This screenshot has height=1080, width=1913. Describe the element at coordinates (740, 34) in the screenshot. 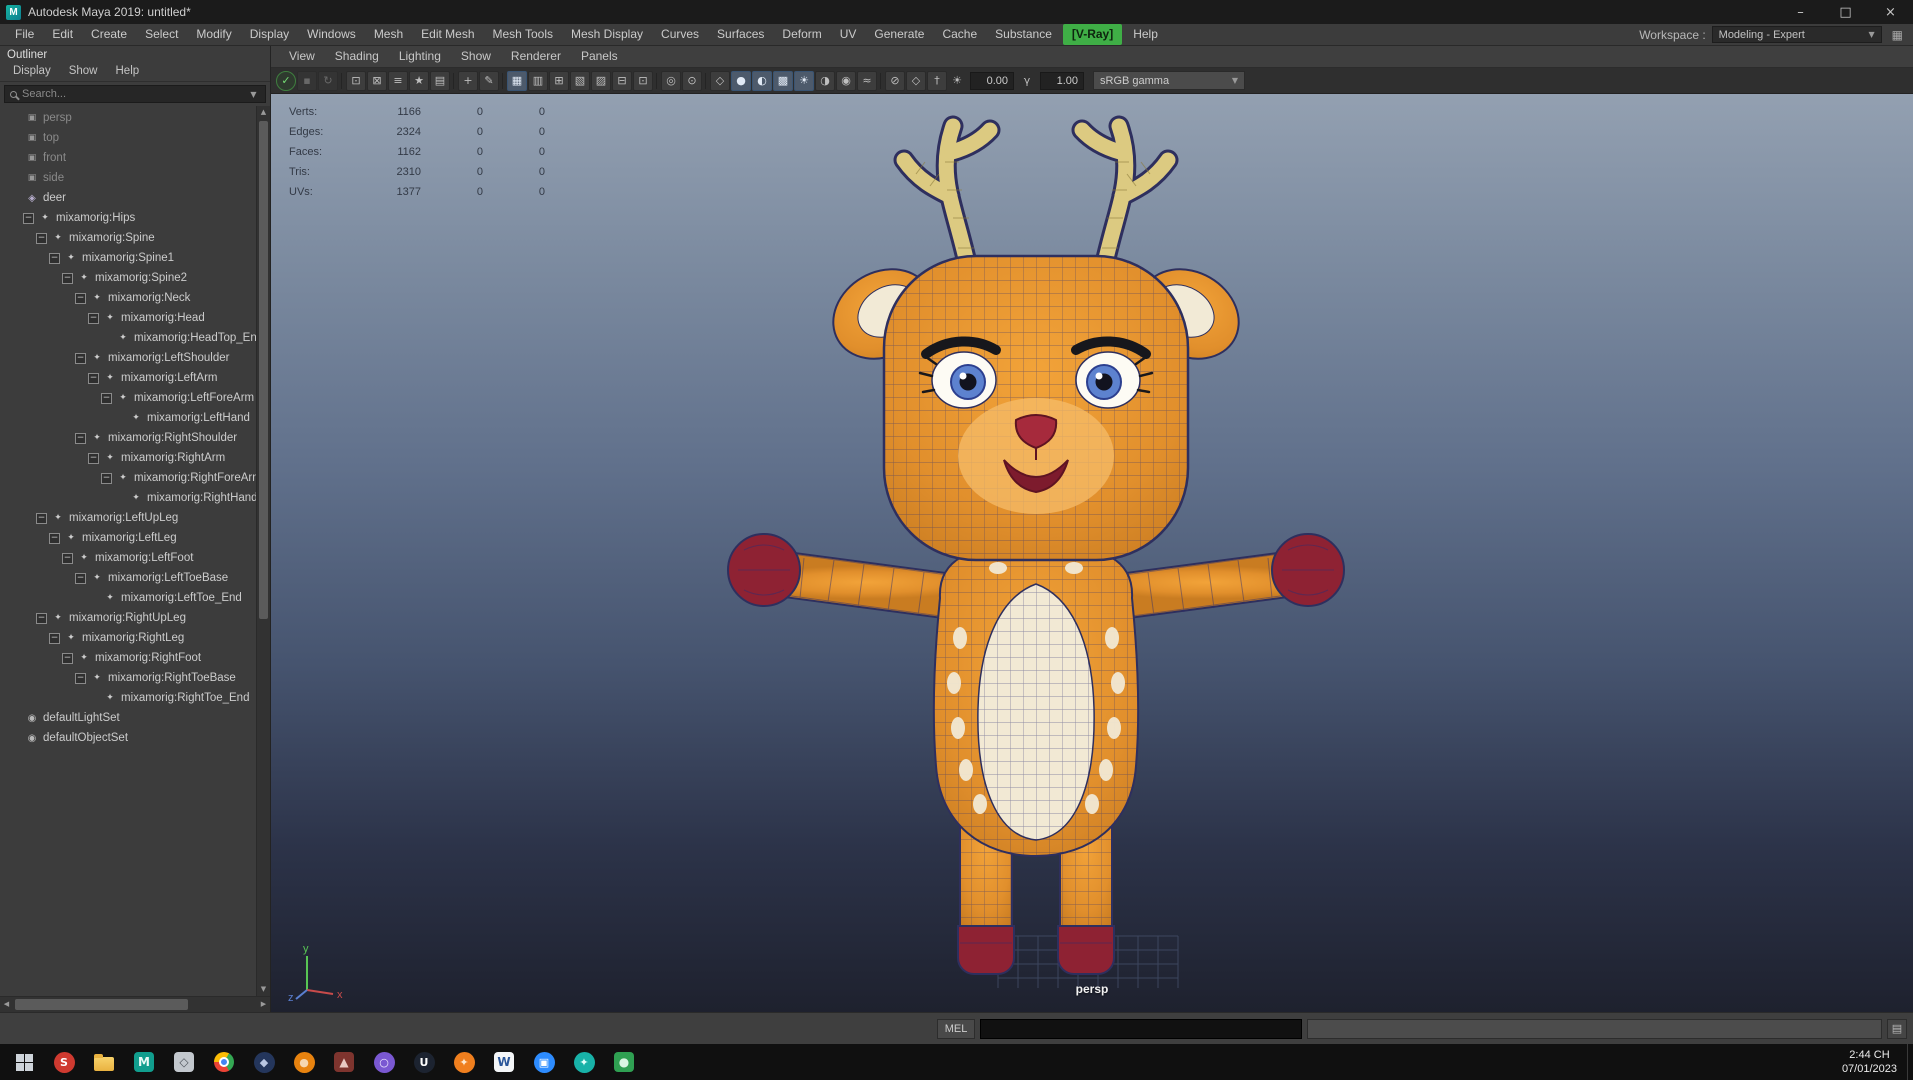

I see `menu-surfaces: Surfaces` at that location.